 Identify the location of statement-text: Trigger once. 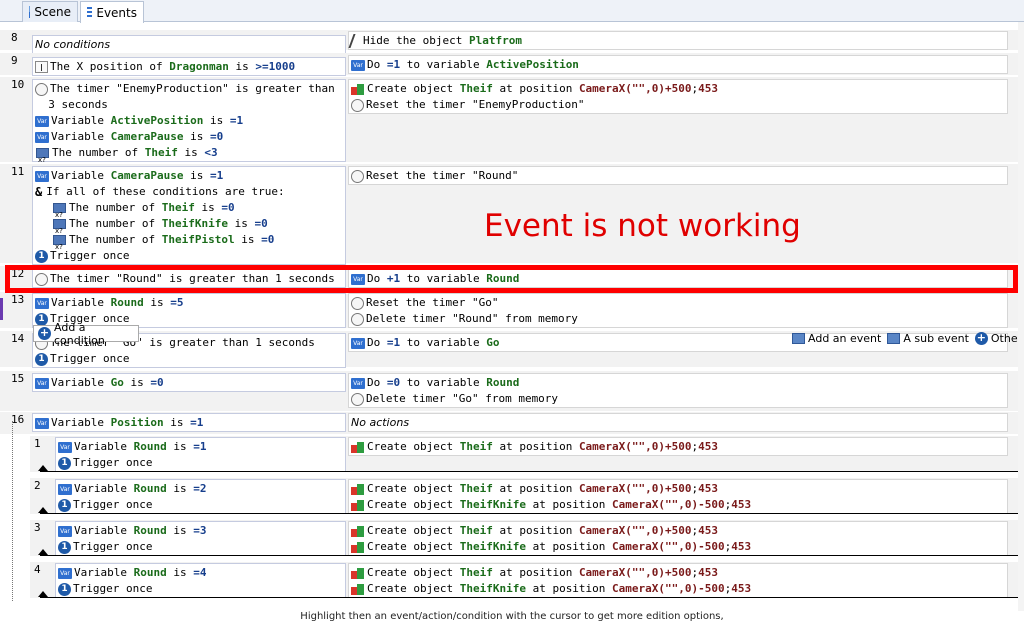
(90, 255).